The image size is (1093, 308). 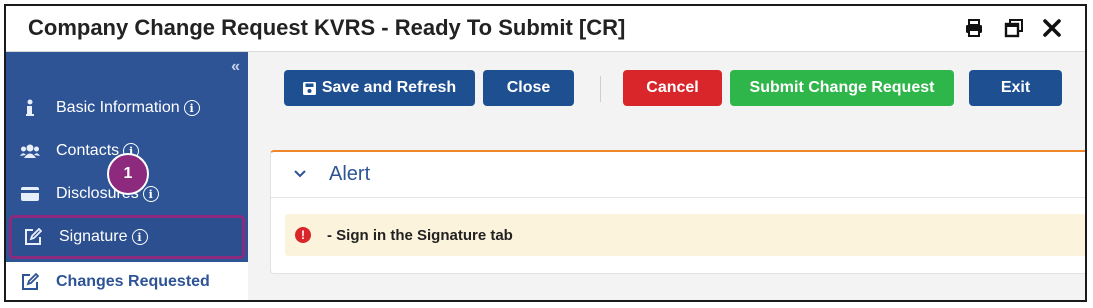 What do you see at coordinates (235, 67) in the screenshot?
I see `collapse-sidebar-icon: «` at bounding box center [235, 67].